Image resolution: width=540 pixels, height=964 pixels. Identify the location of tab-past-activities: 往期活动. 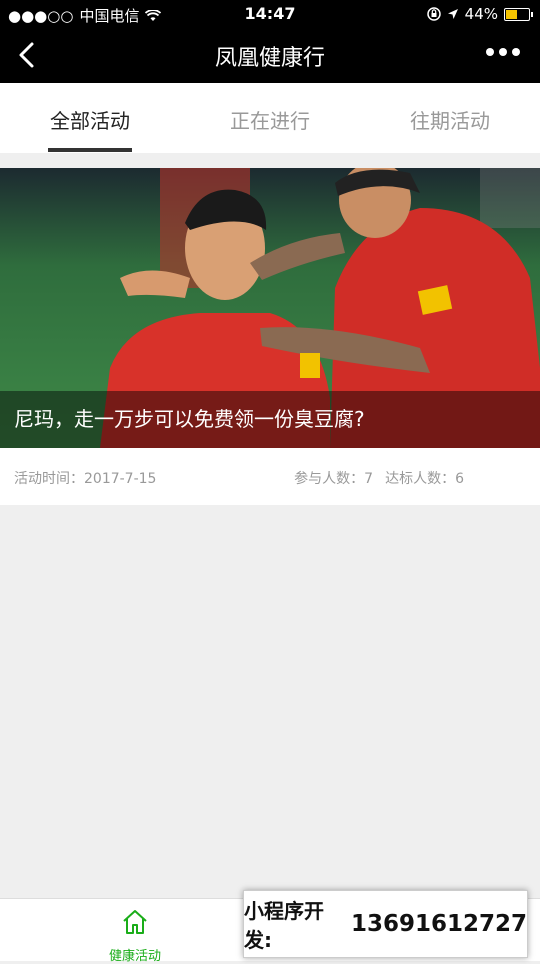
(450, 118).